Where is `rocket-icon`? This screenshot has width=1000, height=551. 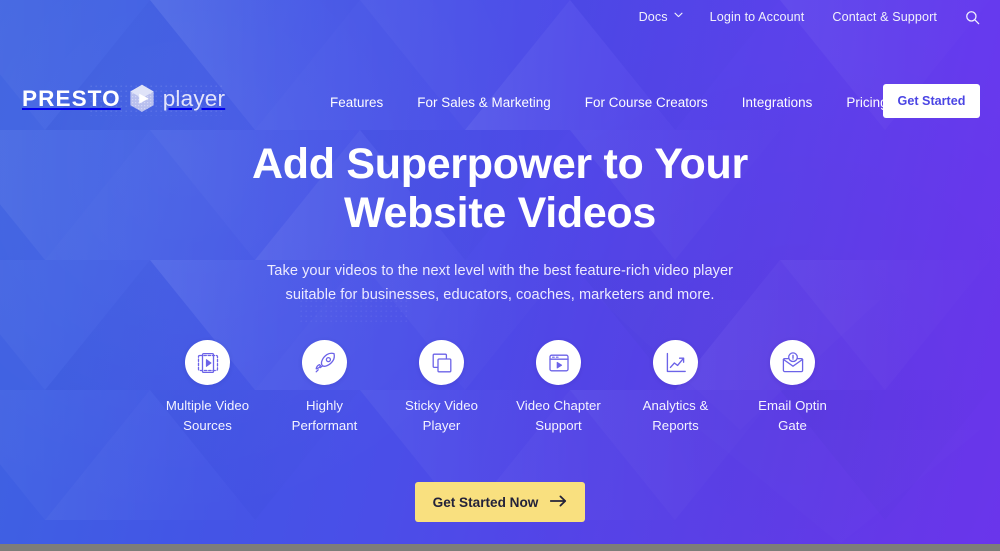
rocket-icon is located at coordinates (324, 362).